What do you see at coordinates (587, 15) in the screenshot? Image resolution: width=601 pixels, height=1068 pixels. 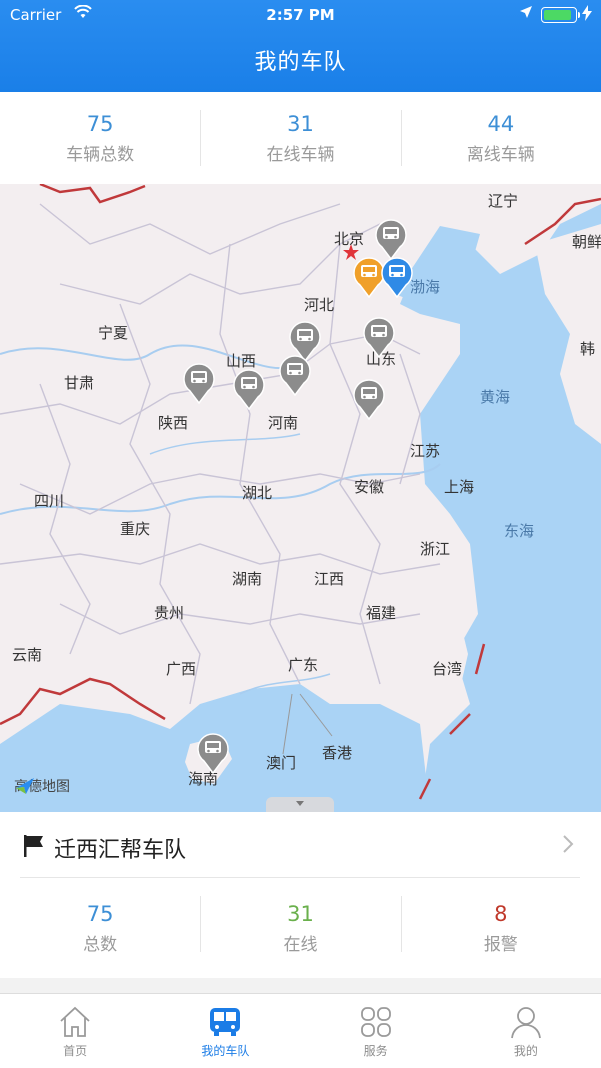 I see `charging-icon` at bounding box center [587, 15].